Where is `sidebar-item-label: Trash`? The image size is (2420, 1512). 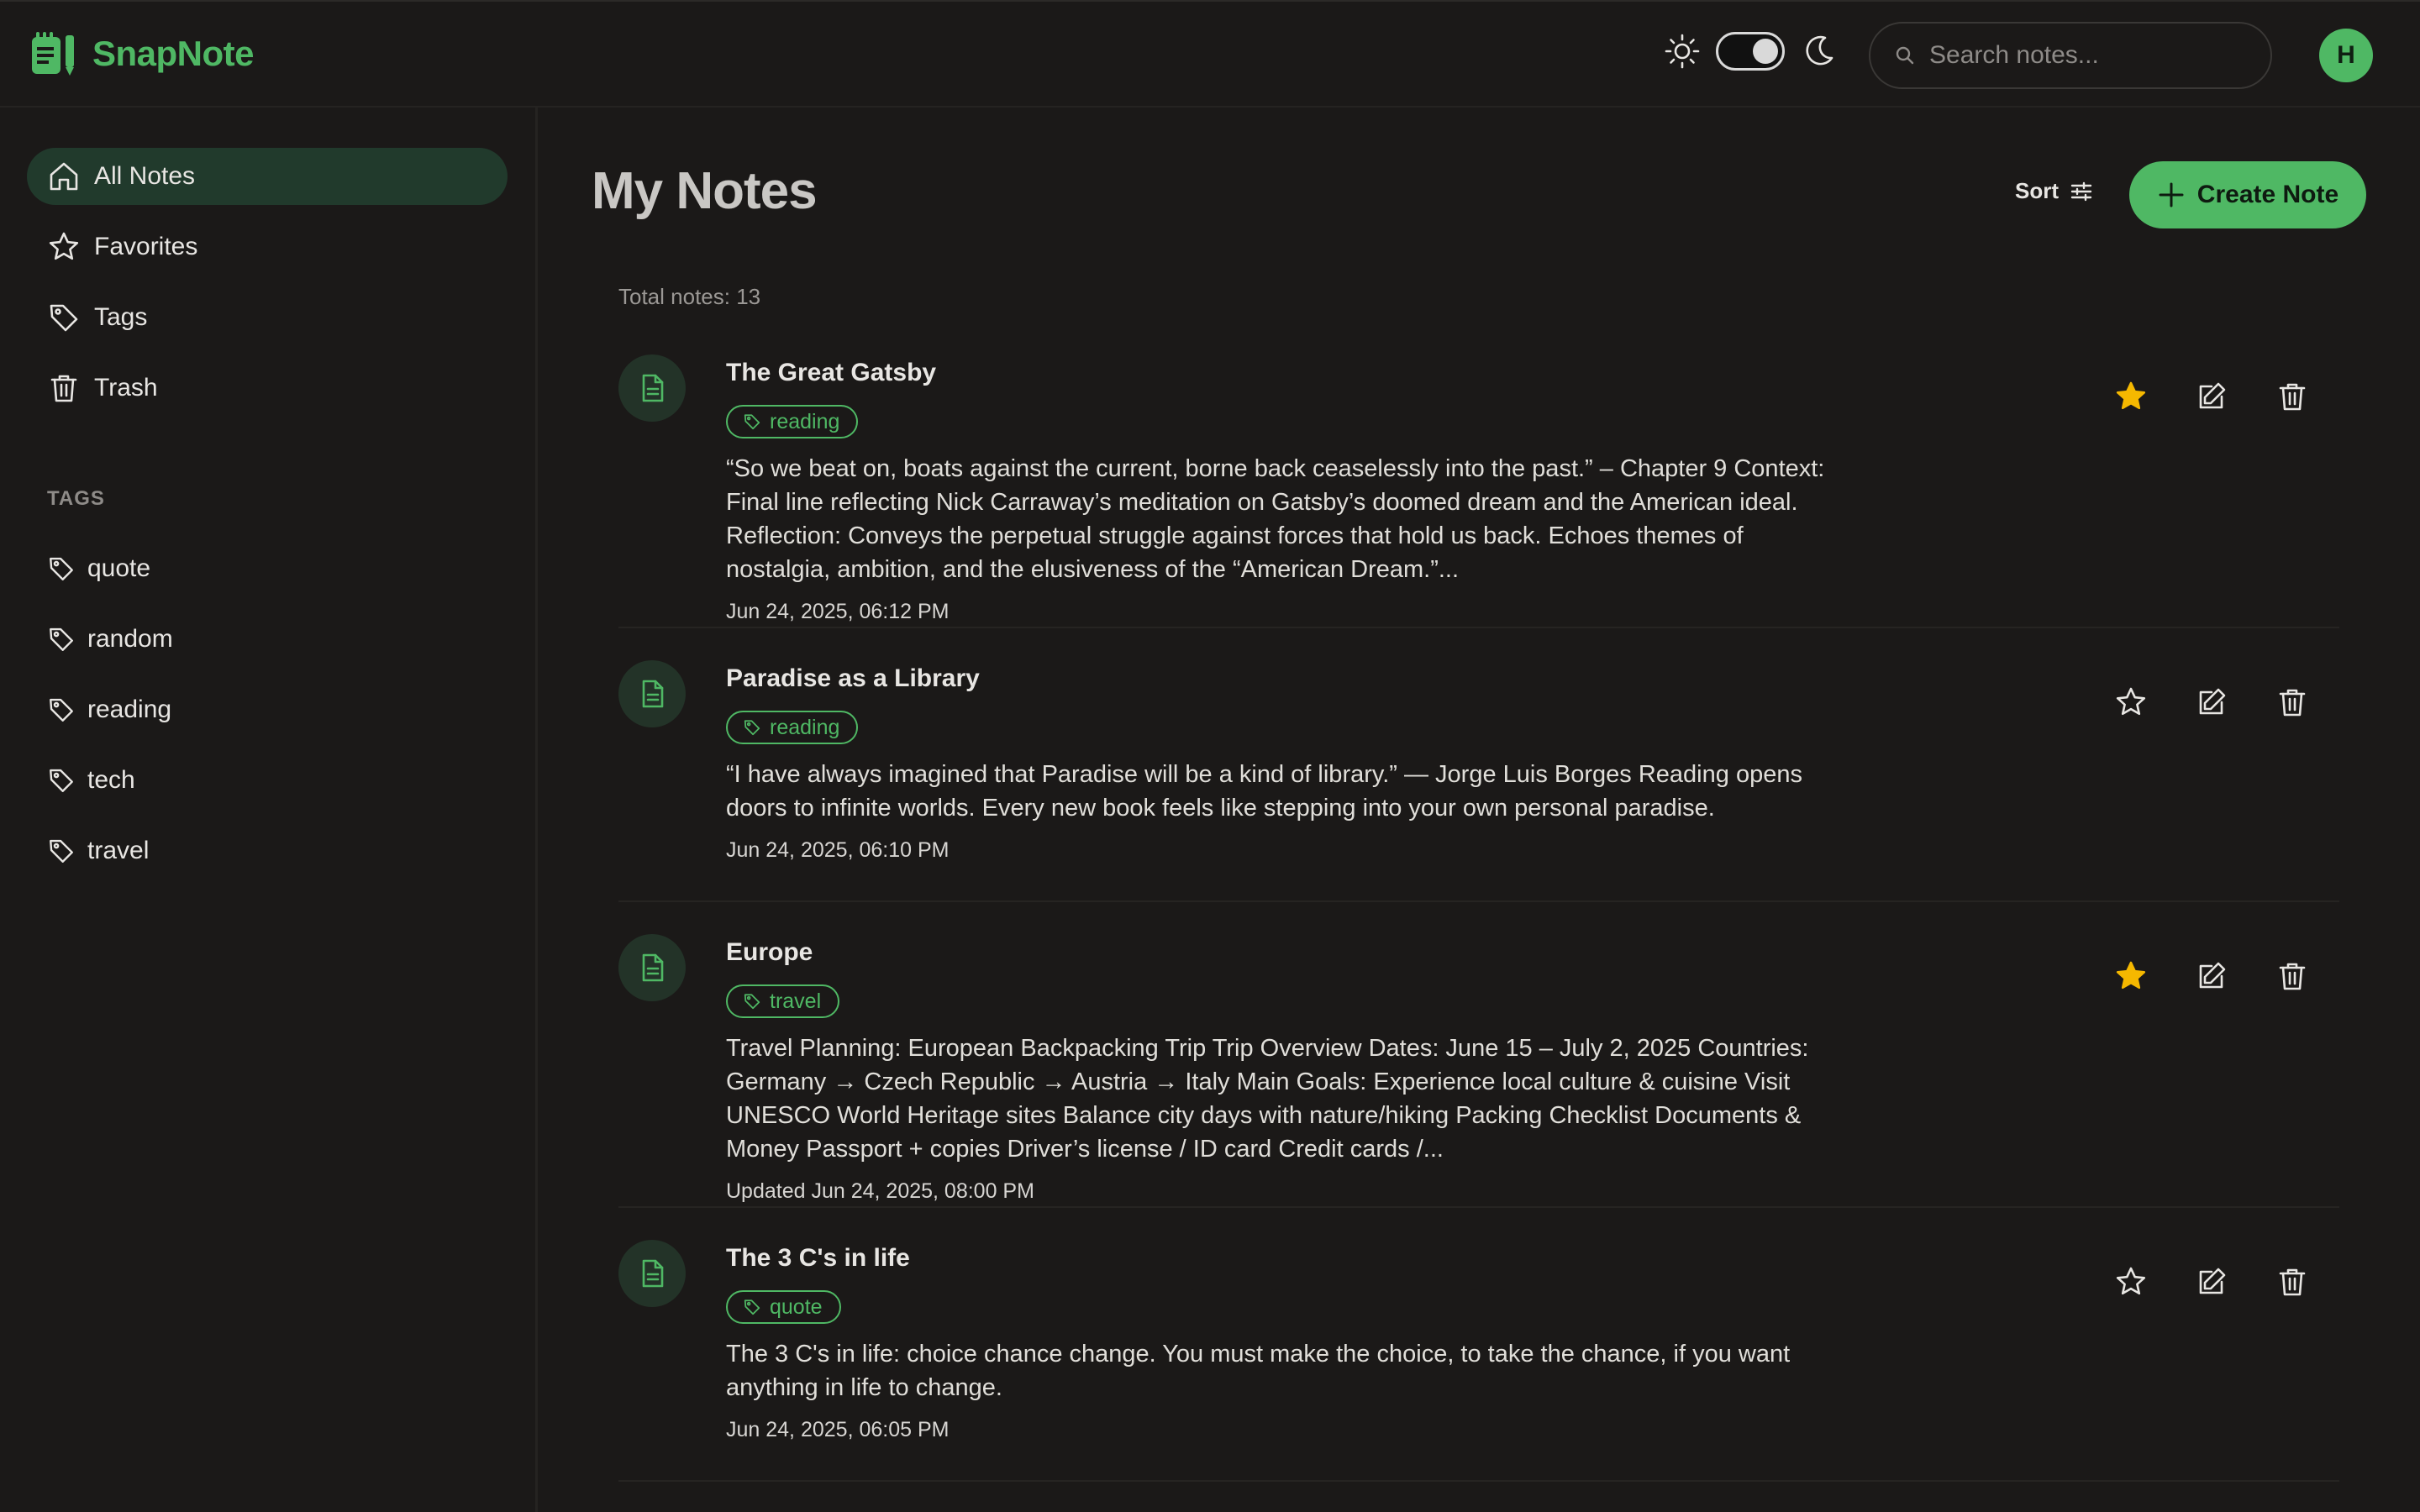 sidebar-item-label: Trash is located at coordinates (126, 388).